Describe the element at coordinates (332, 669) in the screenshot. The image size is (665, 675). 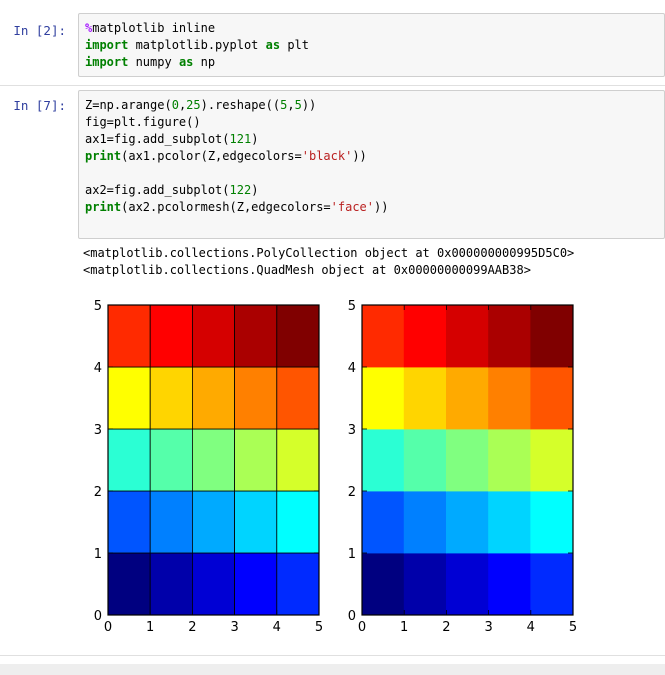
I see `next-cell-edge` at that location.